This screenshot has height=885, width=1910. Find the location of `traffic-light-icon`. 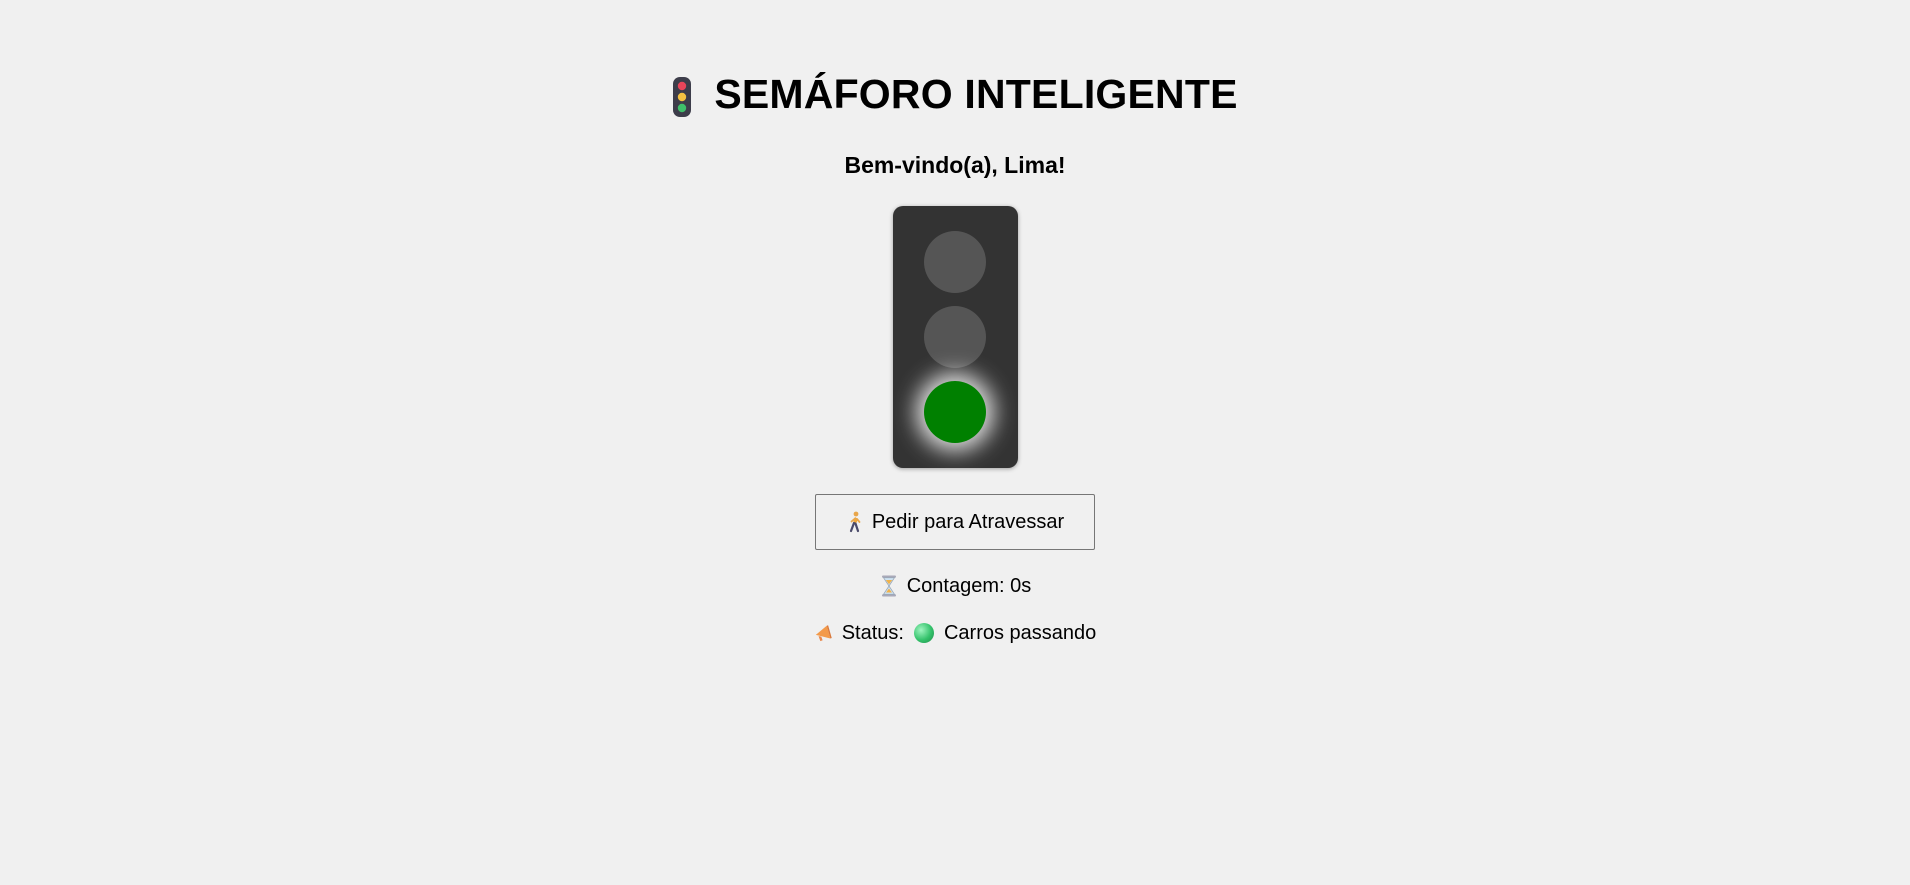

traffic-light-icon is located at coordinates (682, 96).